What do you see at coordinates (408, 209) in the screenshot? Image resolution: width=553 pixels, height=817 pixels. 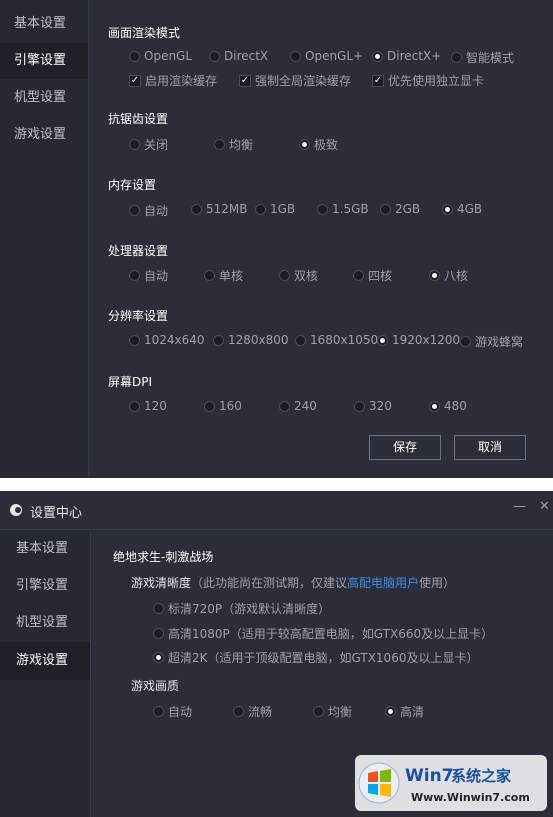 I see `option-label: 2GB` at bounding box center [408, 209].